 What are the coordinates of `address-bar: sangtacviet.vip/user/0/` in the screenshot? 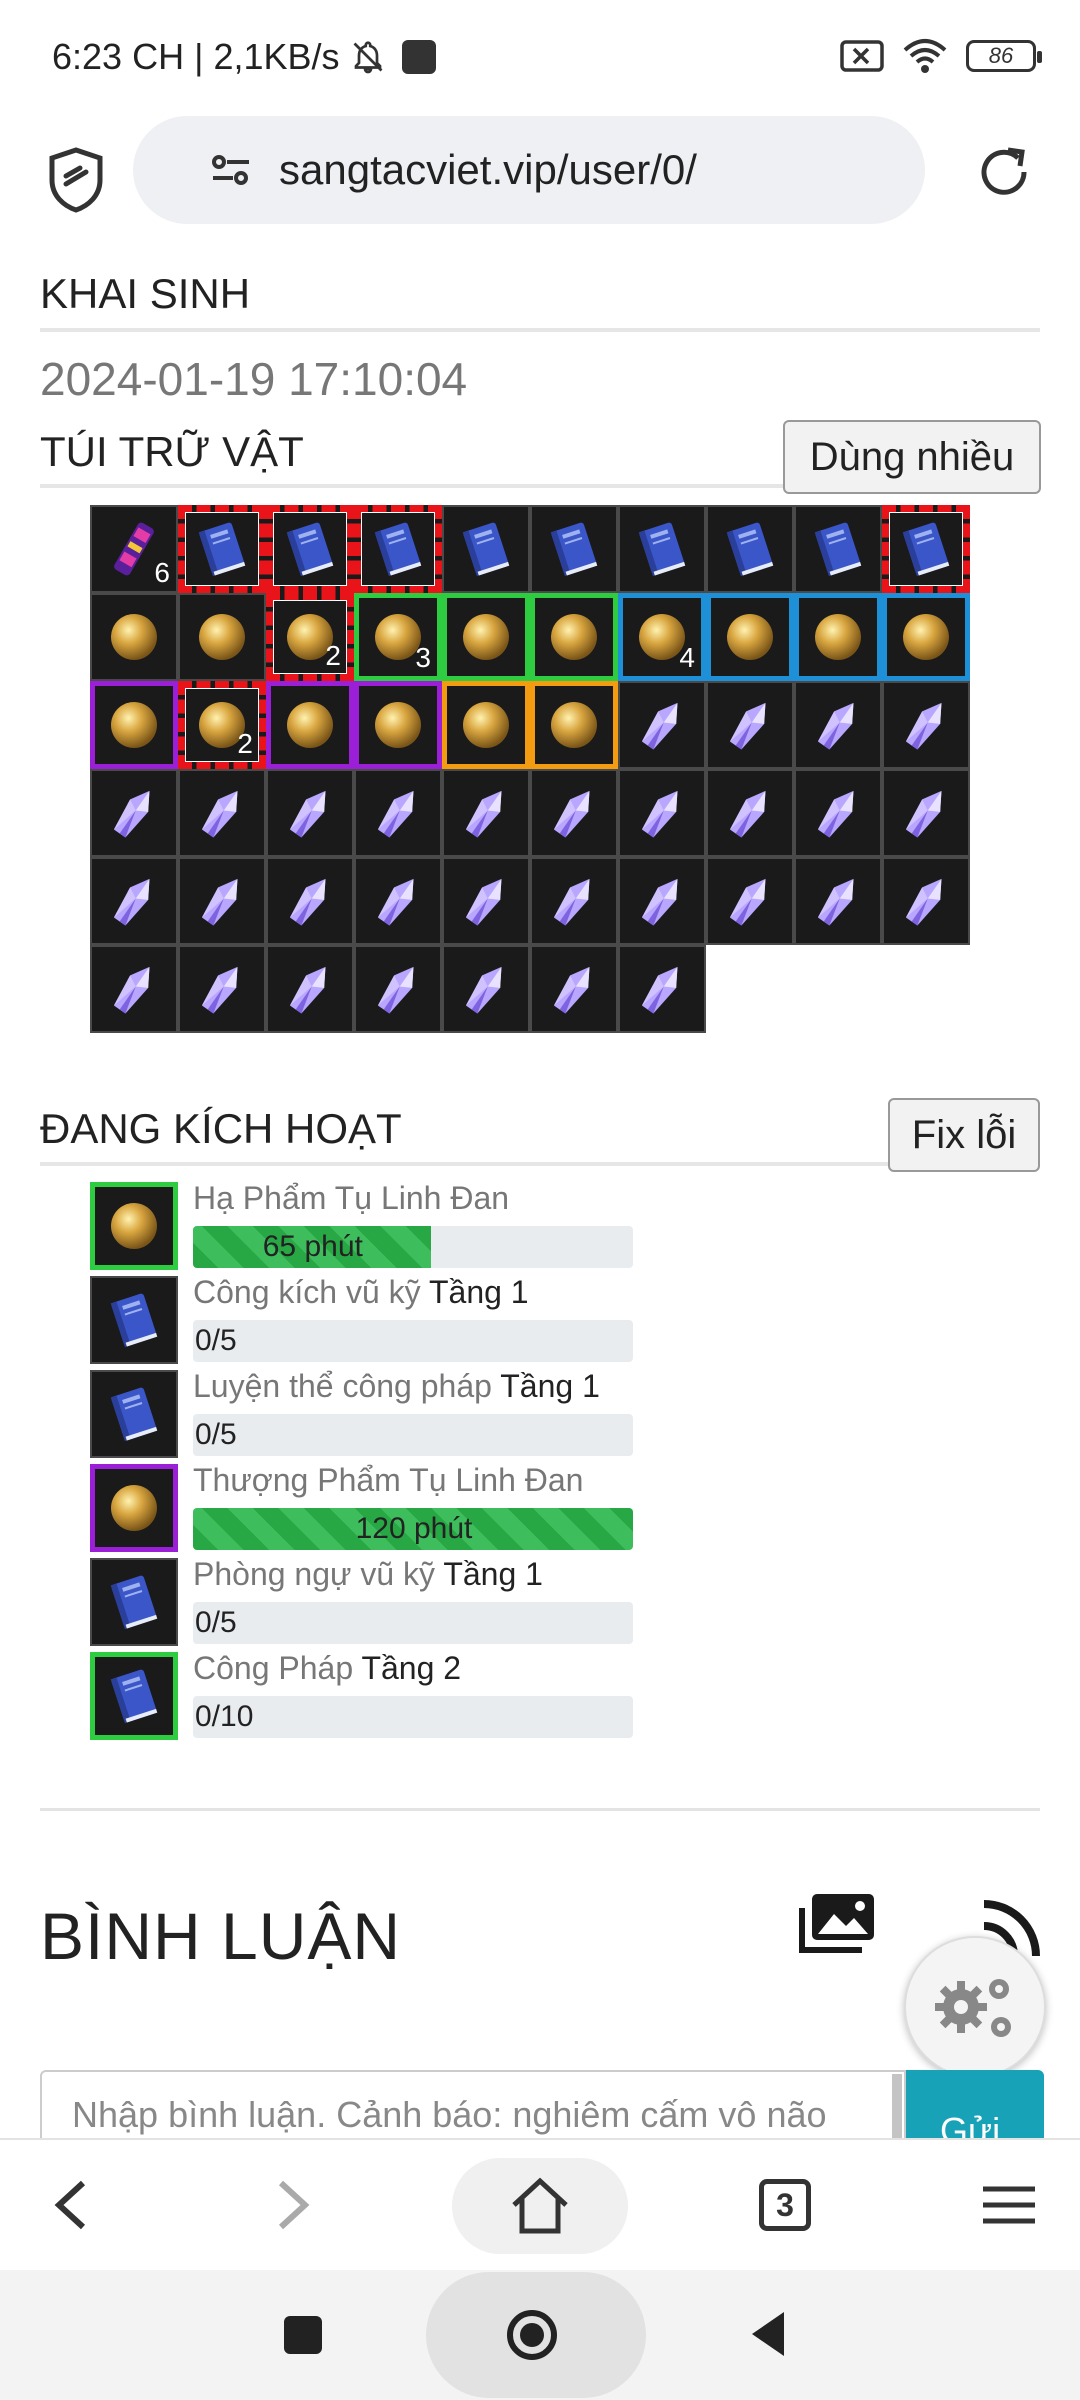 It's located at (529, 170).